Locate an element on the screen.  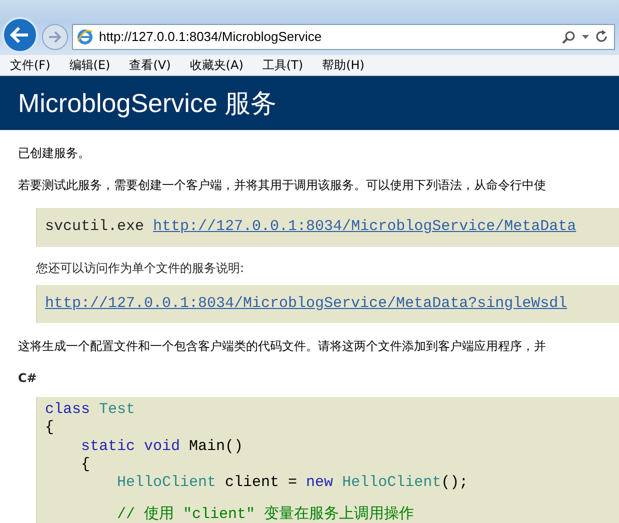
refresh-icon is located at coordinates (601, 36).